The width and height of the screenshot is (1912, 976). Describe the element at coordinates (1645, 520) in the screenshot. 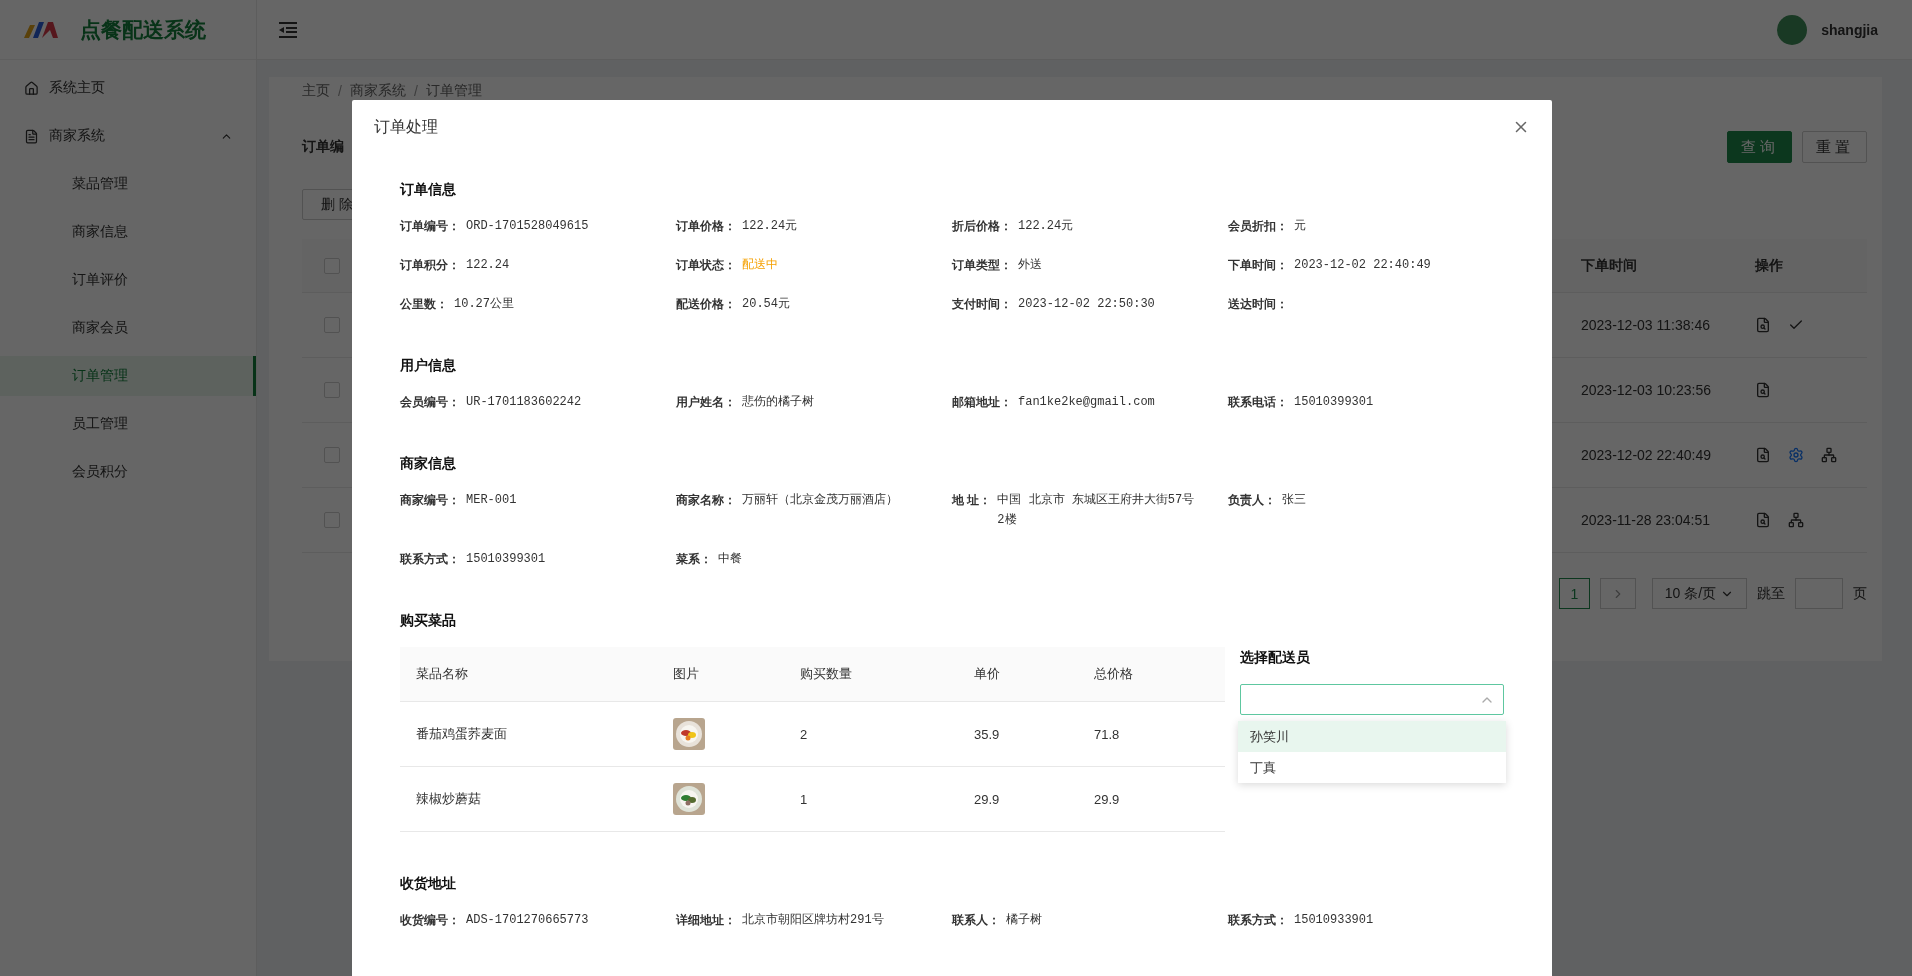

I see `table-cell-text: 2023-11-28 23:04:51` at that location.